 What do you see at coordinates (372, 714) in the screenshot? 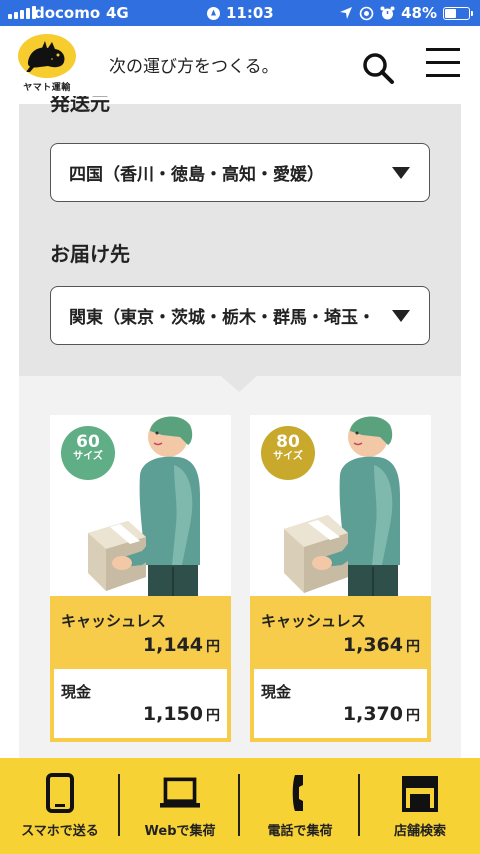
I see `cash-price: 1,370` at bounding box center [372, 714].